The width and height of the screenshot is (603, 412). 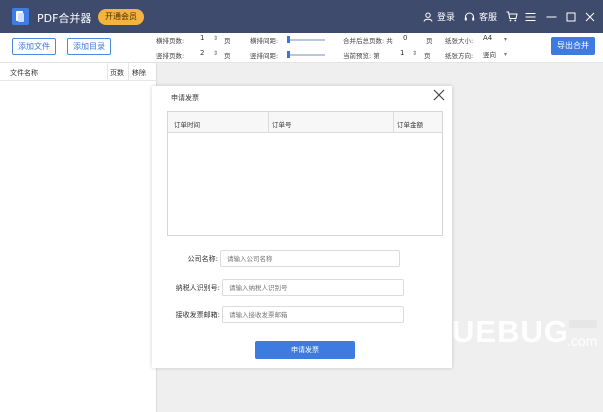 What do you see at coordinates (505, 54) in the screenshot?
I see `orientation-caret-icon: ▾` at bounding box center [505, 54].